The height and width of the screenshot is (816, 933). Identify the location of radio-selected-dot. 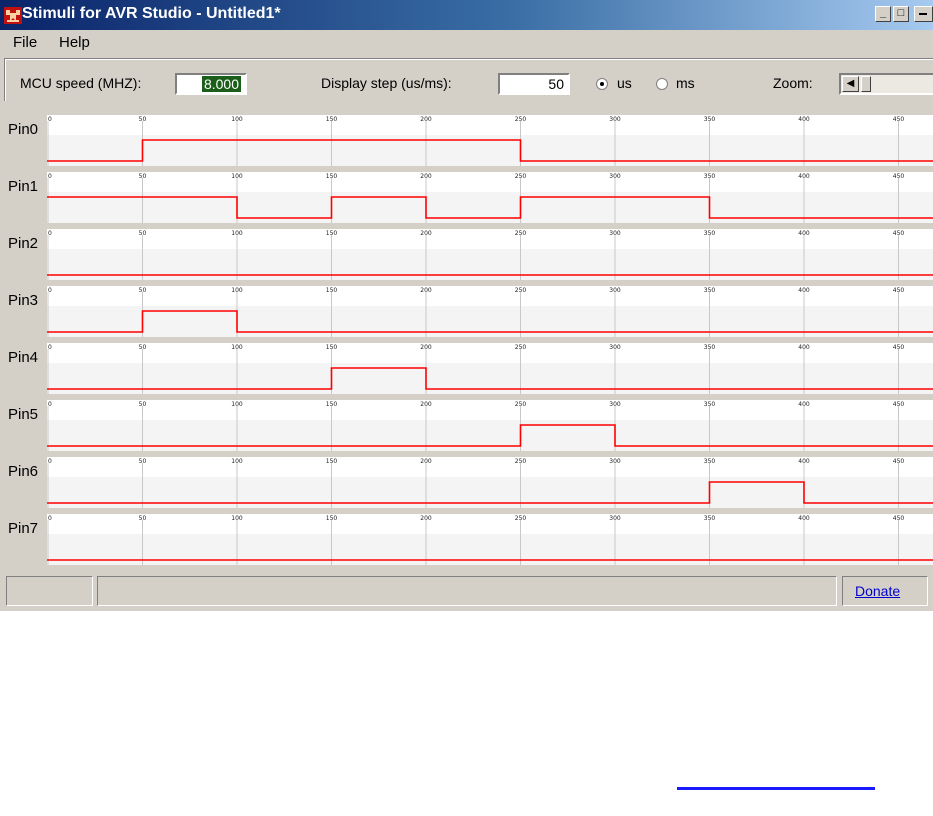
(602, 84).